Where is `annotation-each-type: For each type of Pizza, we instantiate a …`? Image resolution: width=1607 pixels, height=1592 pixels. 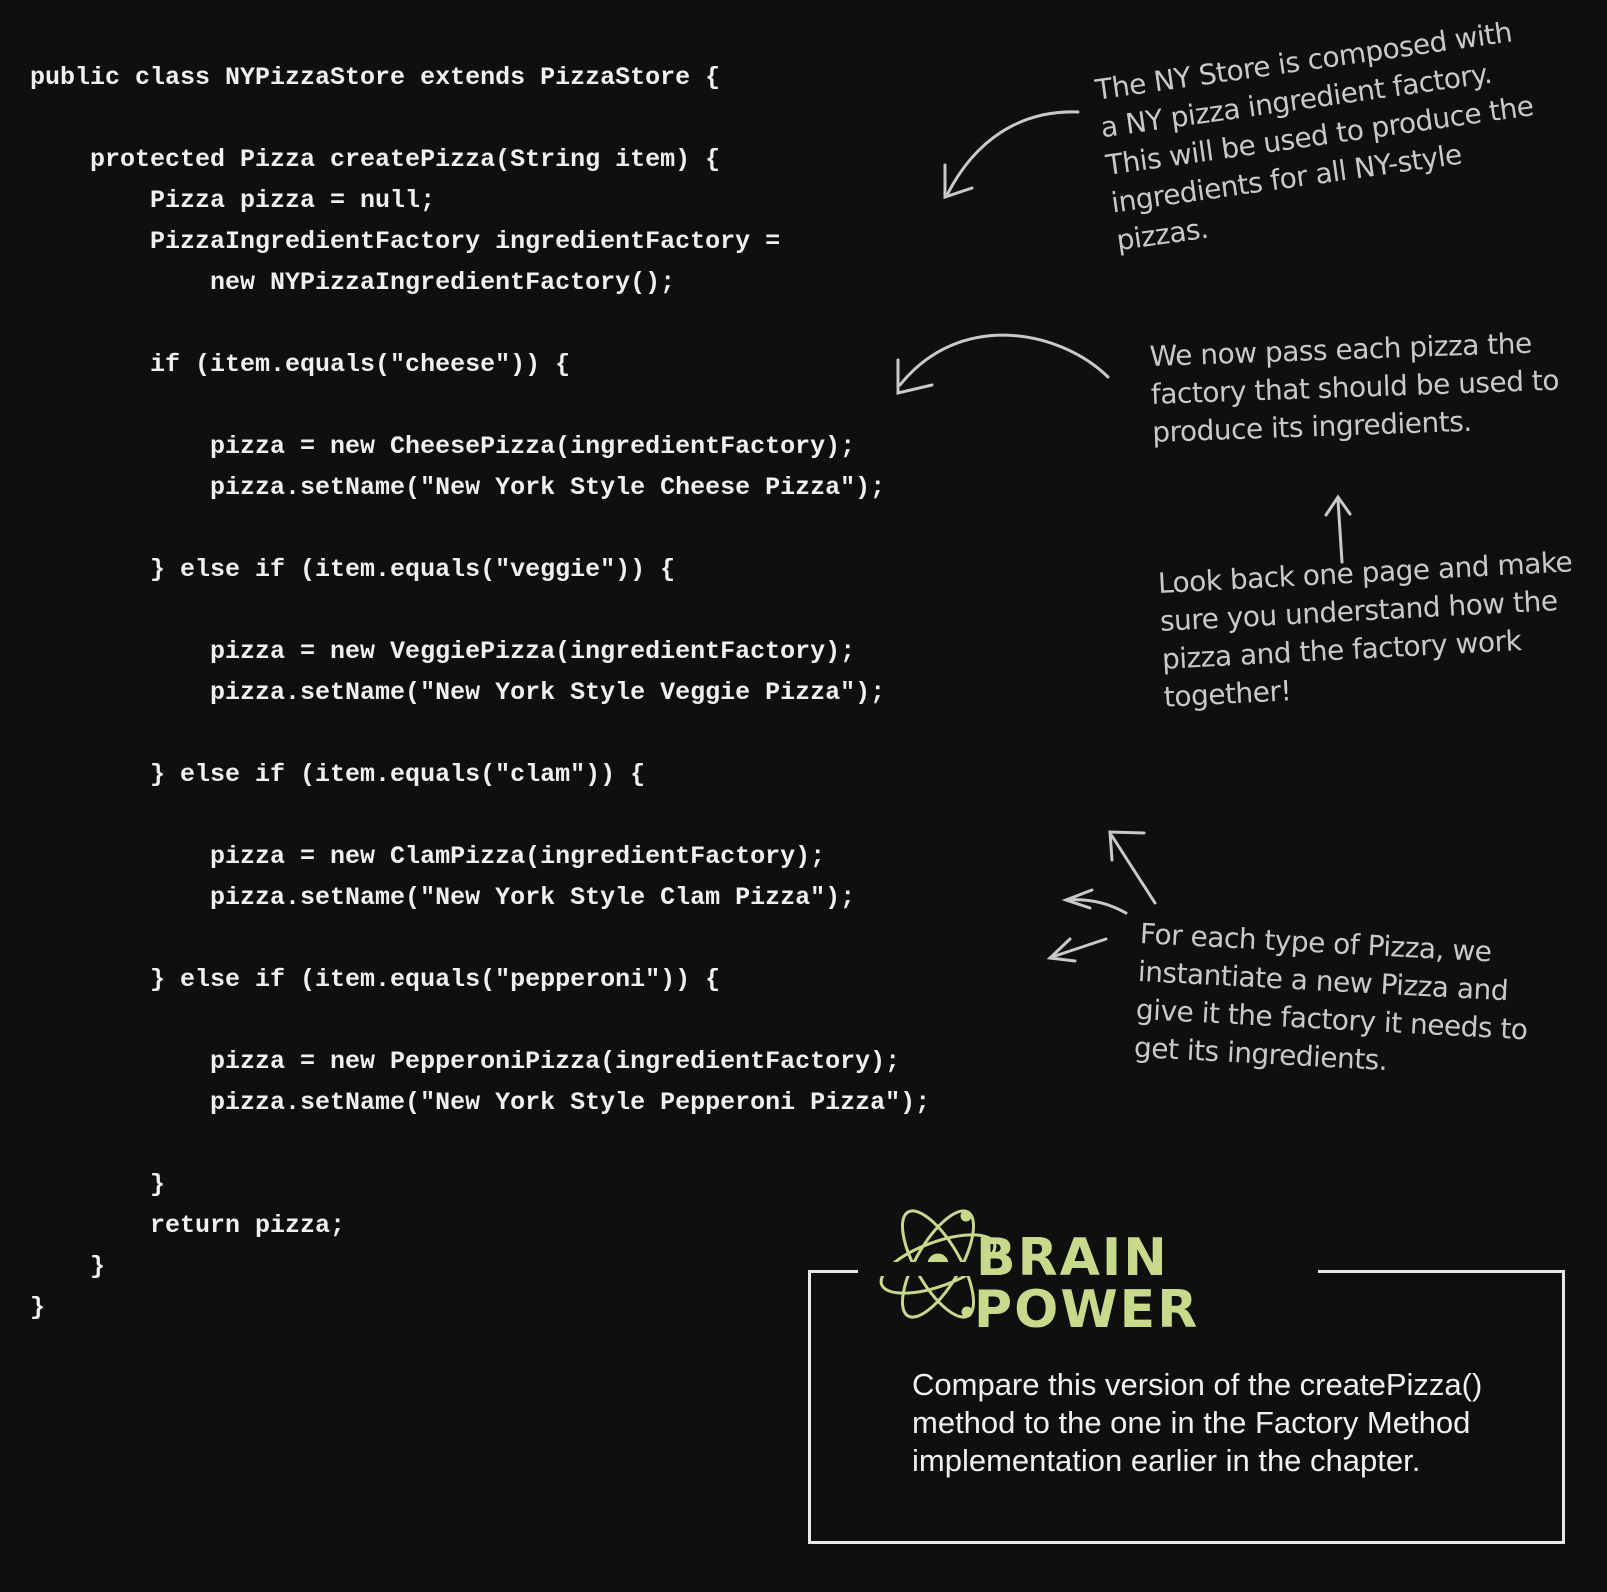 annotation-each-type: For each type of Pizza, we instantiate a … is located at coordinates (1332, 1001).